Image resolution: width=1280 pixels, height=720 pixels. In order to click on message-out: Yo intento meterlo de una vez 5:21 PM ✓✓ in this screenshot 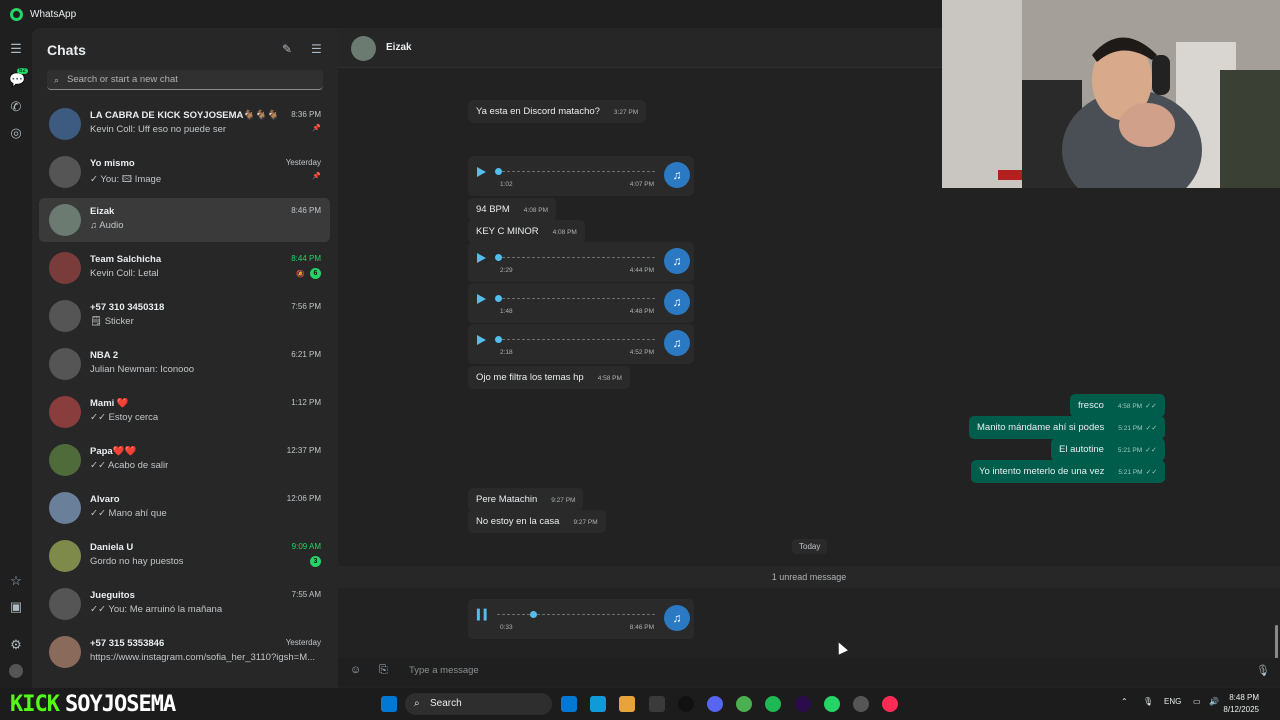, I will do `click(1068, 471)`.